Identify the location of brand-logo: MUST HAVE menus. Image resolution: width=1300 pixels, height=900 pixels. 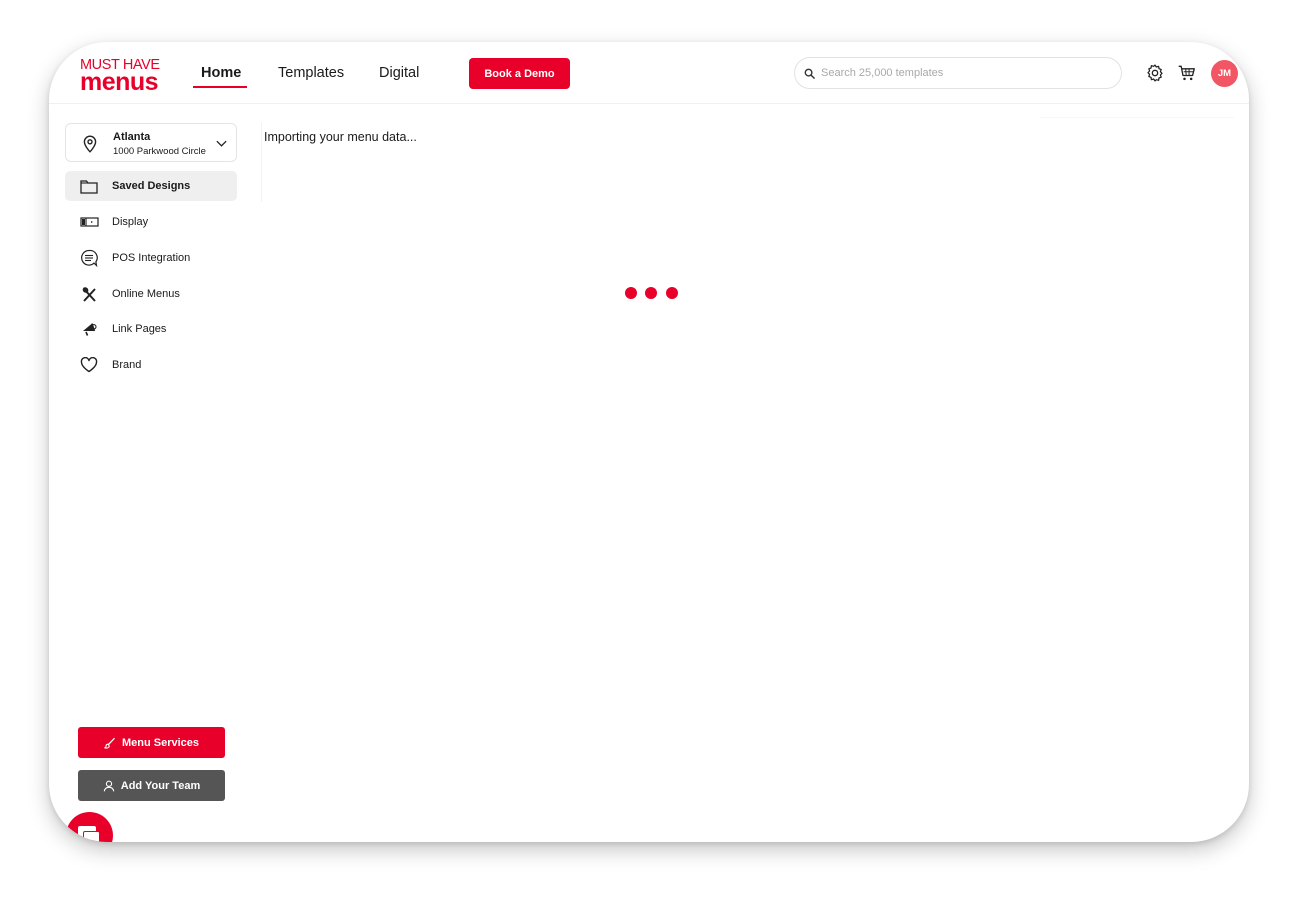
(121, 76).